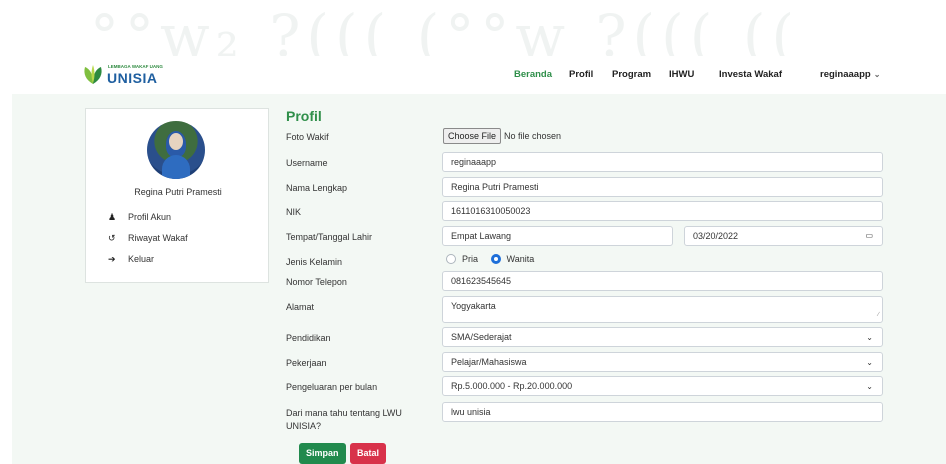  I want to click on address-value: Yogyakarta, so click(473, 306).